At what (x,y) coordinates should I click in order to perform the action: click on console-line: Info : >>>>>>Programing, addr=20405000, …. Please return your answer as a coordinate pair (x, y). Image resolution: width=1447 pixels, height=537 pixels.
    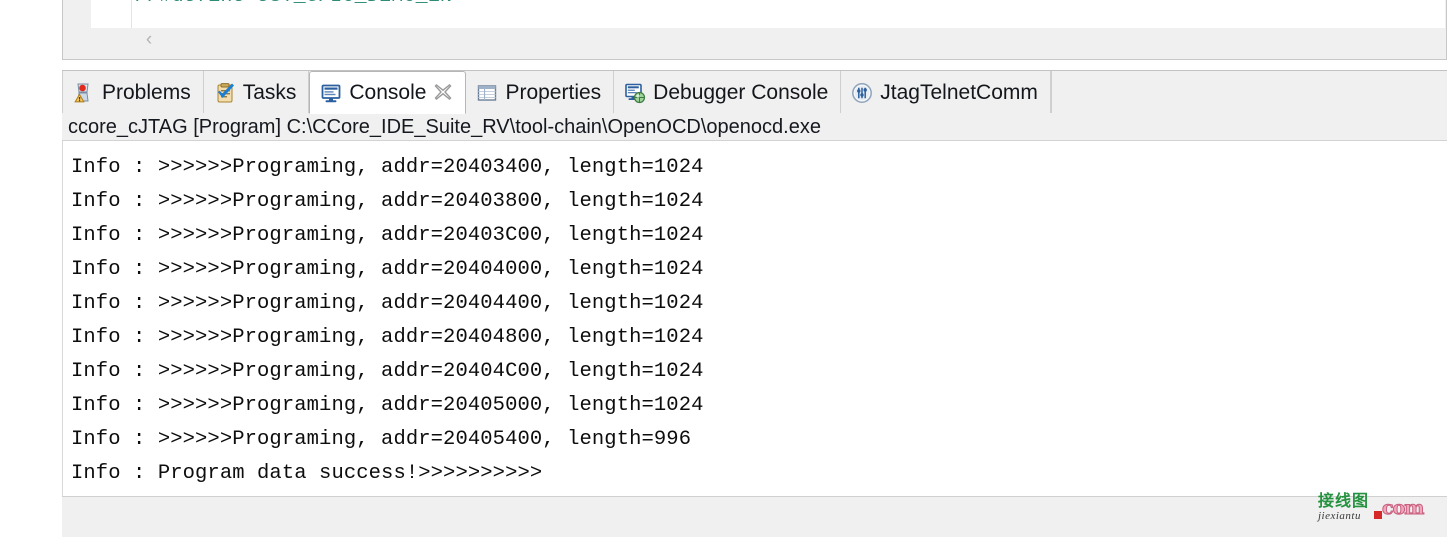
    Looking at the image, I should click on (387, 405).